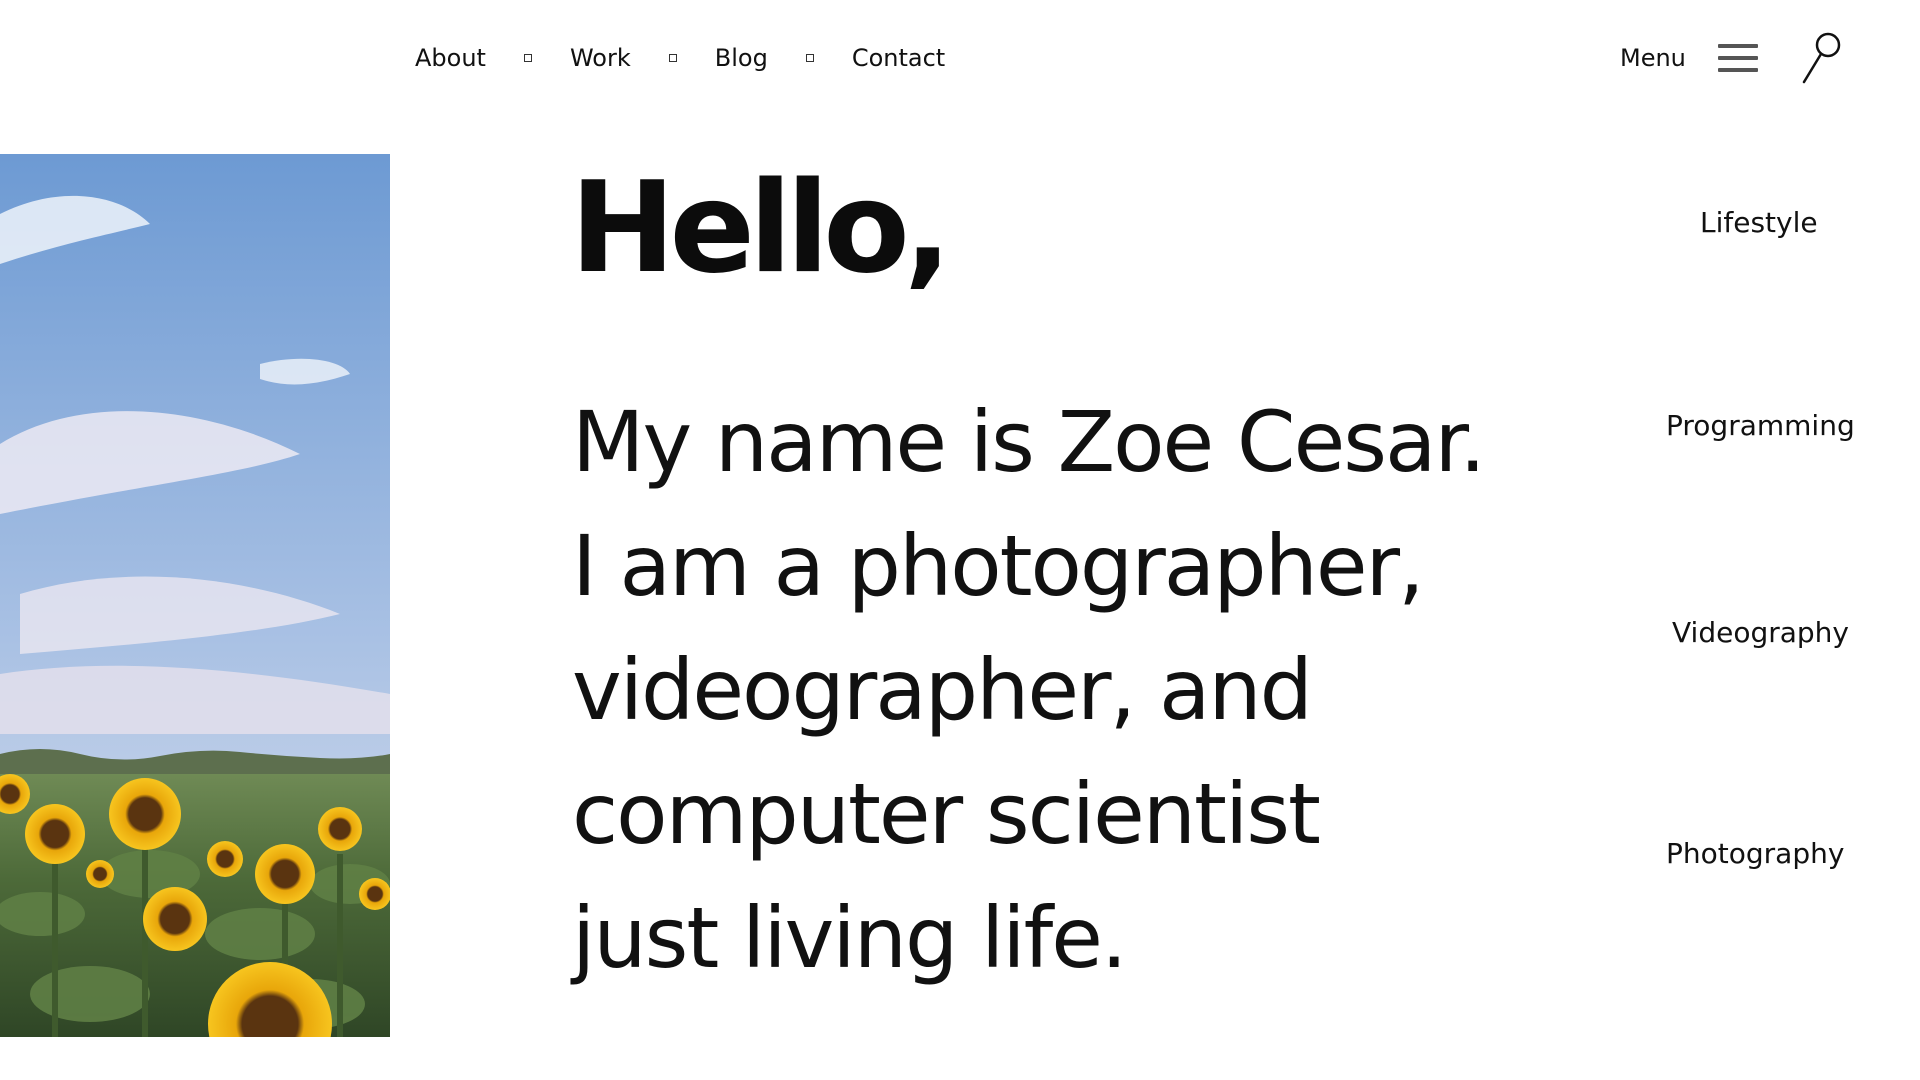 The image size is (1920, 1080). I want to click on search-icon, so click(1822, 58).